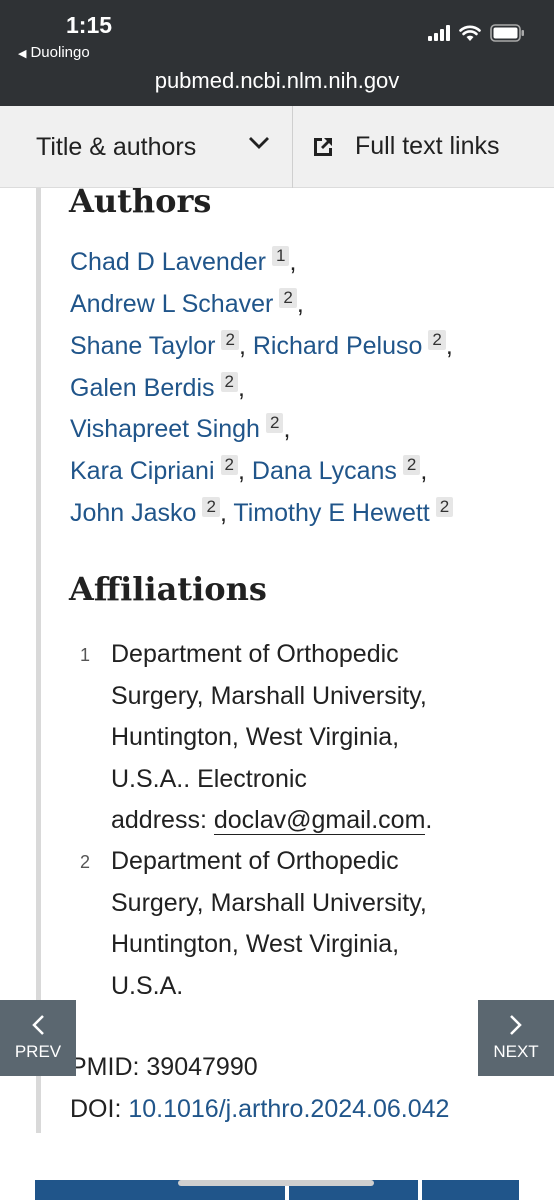 This screenshot has width=554, height=1200. Describe the element at coordinates (516, 1038) in the screenshot. I see `next-button: NEXT` at that location.